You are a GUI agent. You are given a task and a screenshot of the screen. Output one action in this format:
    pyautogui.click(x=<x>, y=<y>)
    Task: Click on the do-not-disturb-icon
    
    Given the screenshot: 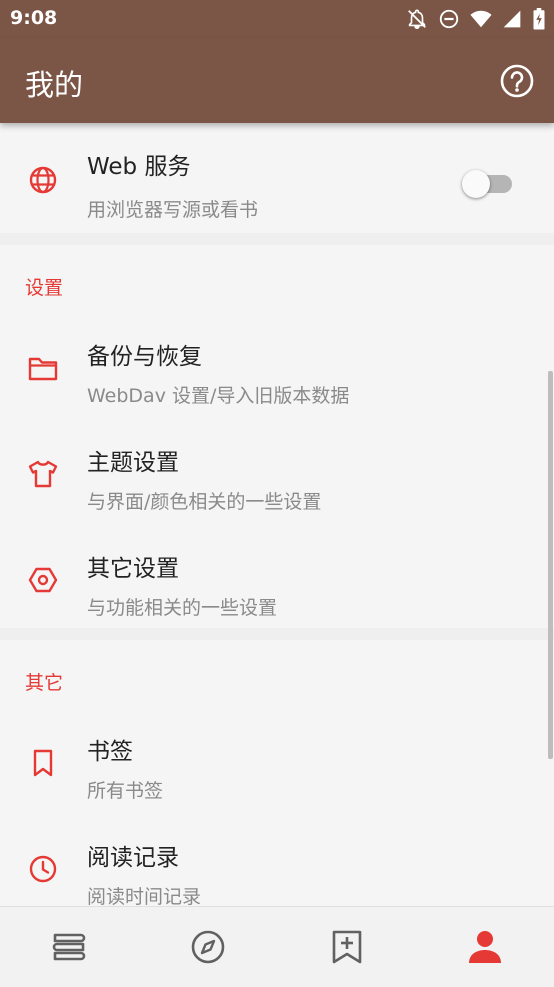 What is the action you would take?
    pyautogui.click(x=449, y=19)
    